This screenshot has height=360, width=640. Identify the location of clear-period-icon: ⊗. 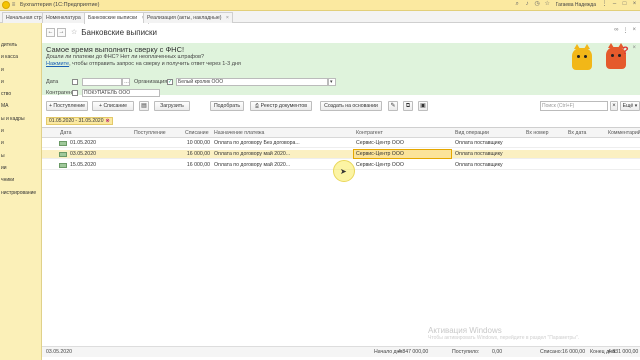
(108, 121).